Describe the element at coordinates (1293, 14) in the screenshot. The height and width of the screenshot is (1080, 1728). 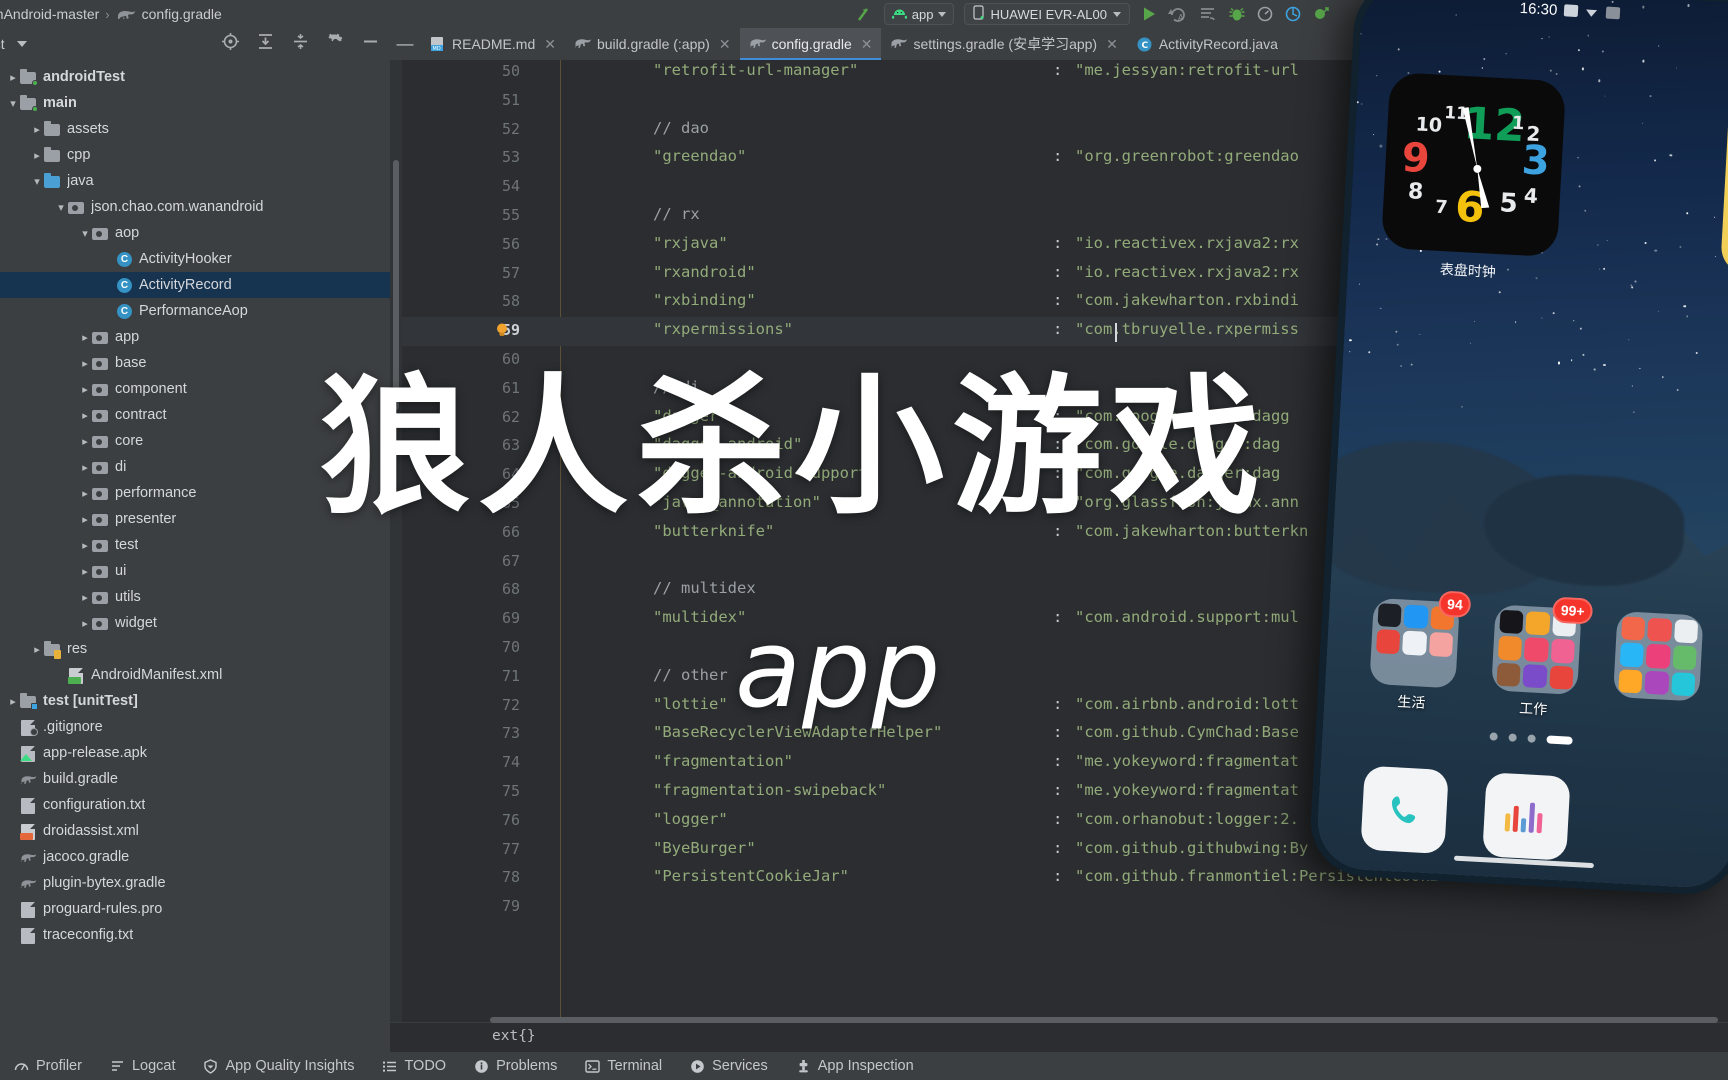
I see `device-manager-icon` at that location.